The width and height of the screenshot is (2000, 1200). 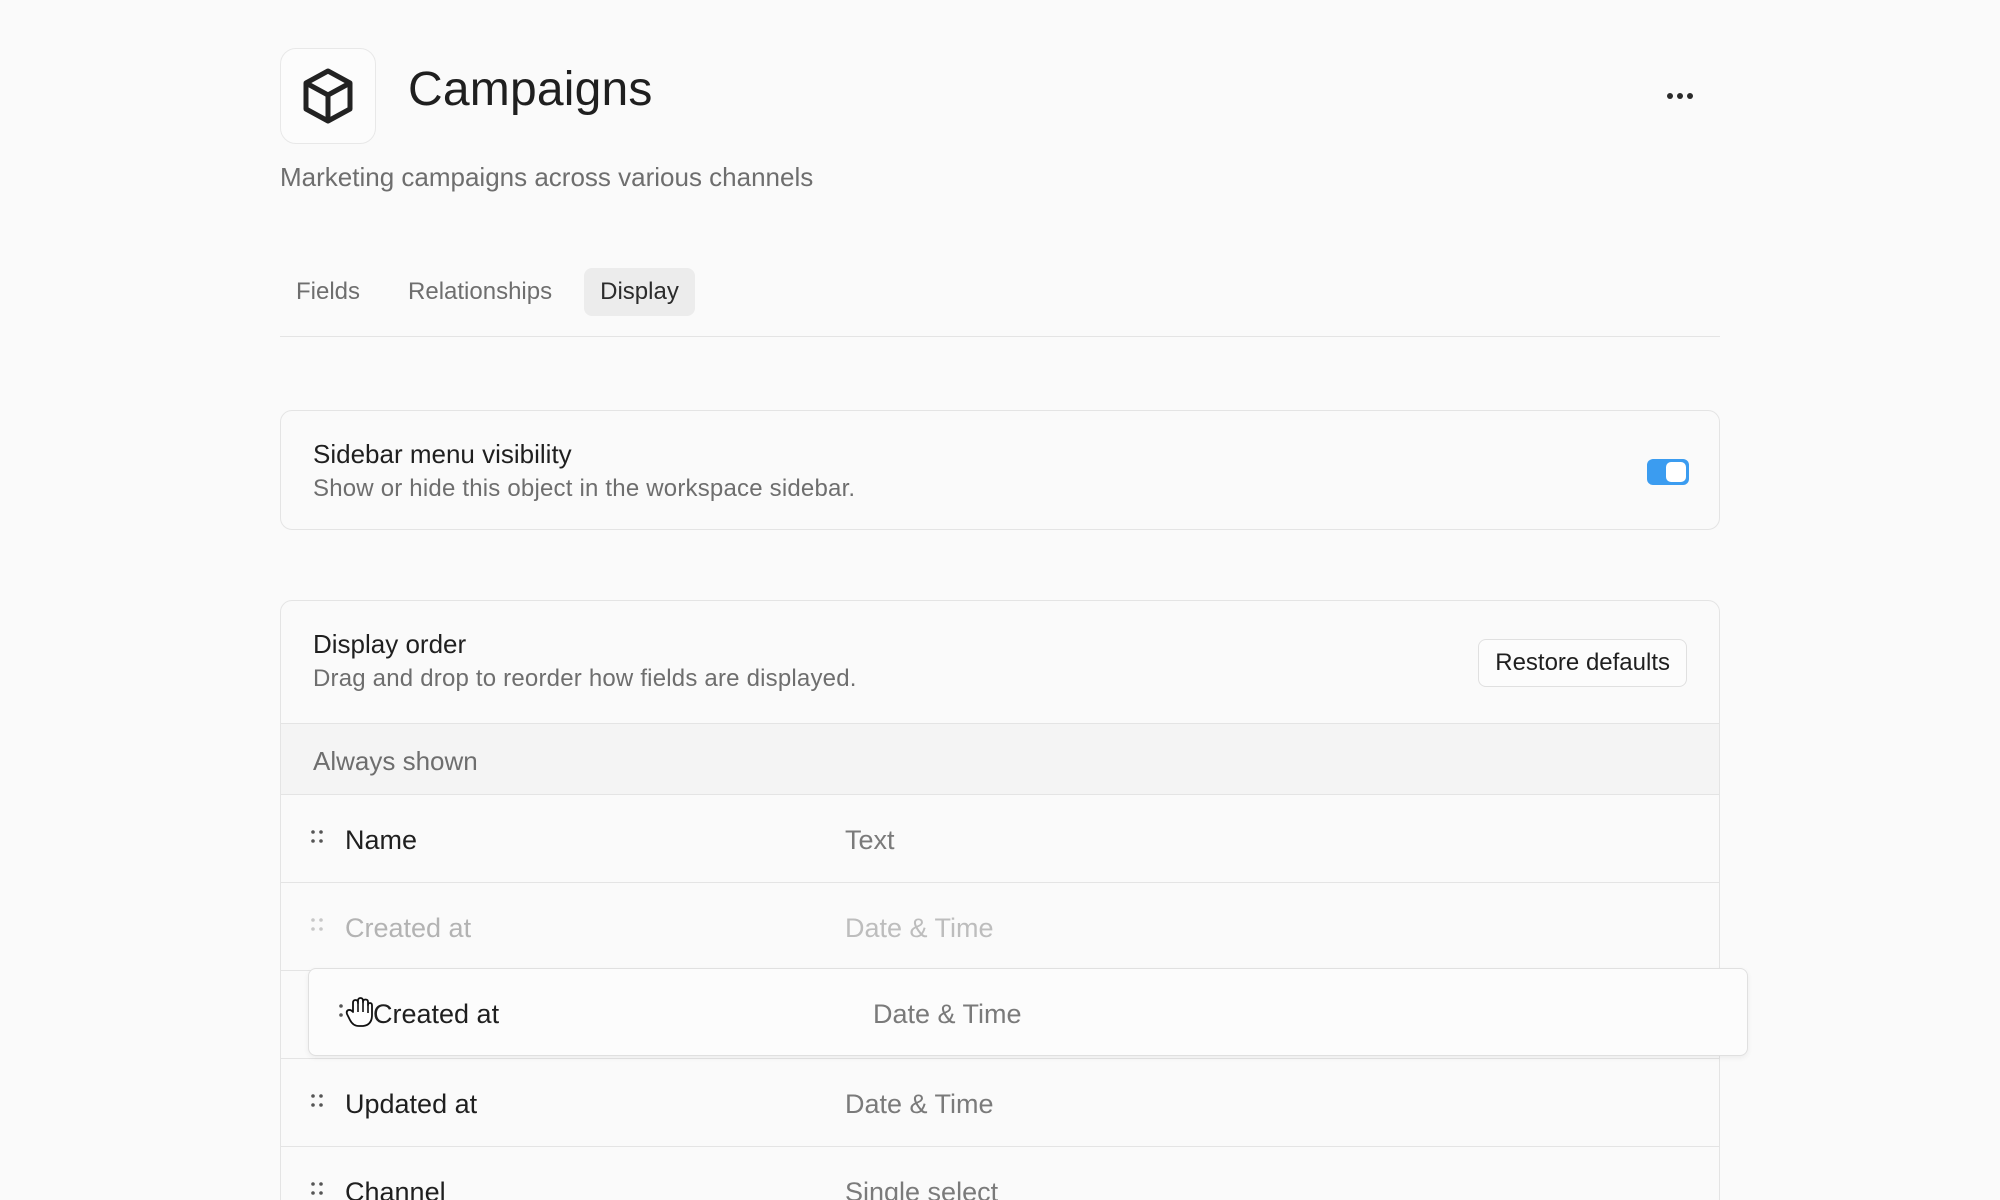 I want to click on object-icon-tile, so click(x=328, y=96).